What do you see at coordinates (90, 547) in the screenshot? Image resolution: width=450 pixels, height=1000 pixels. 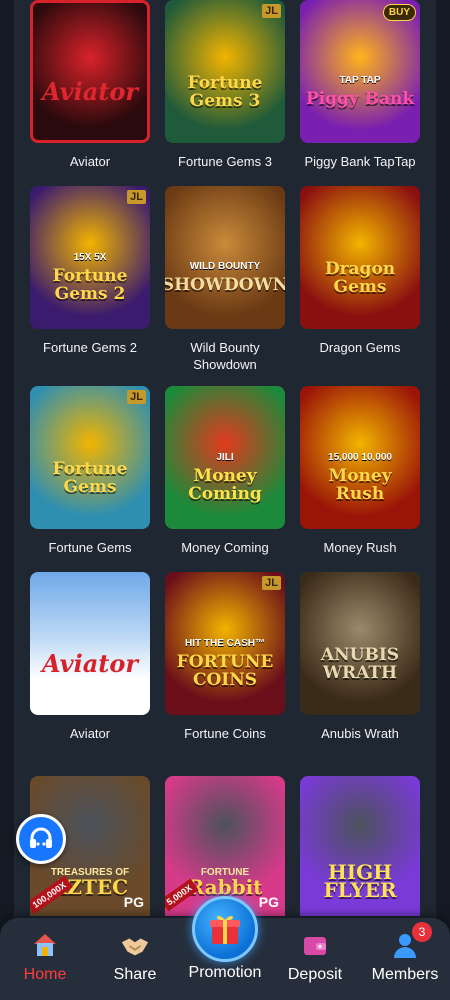 I see `game-title: Fortune Gems` at bounding box center [90, 547].